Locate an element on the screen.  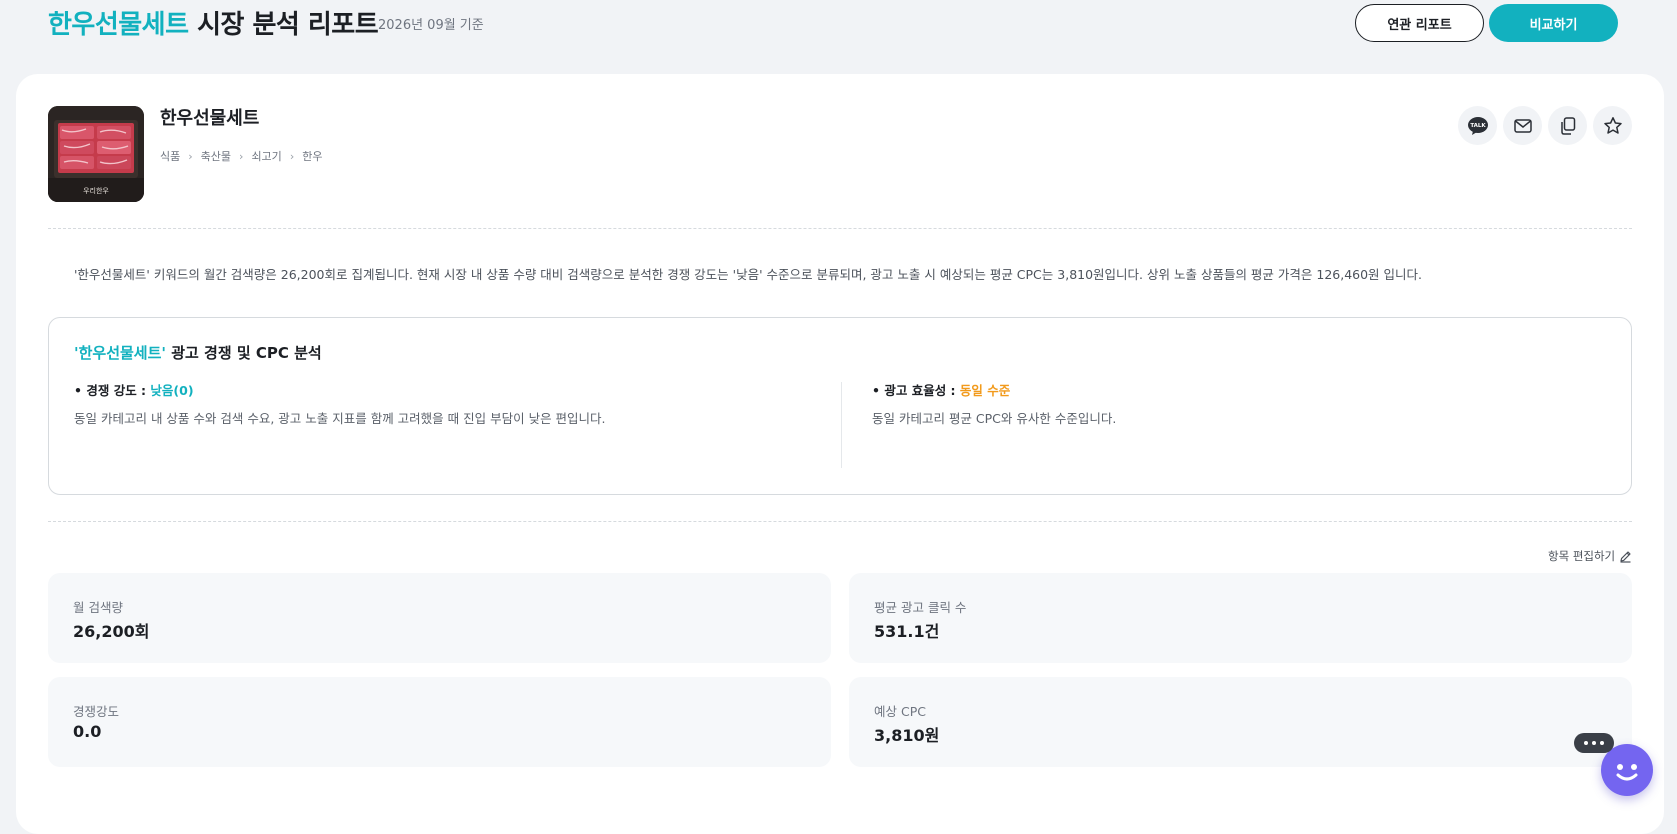
share-actions: TALK is located at coordinates (1545, 125).